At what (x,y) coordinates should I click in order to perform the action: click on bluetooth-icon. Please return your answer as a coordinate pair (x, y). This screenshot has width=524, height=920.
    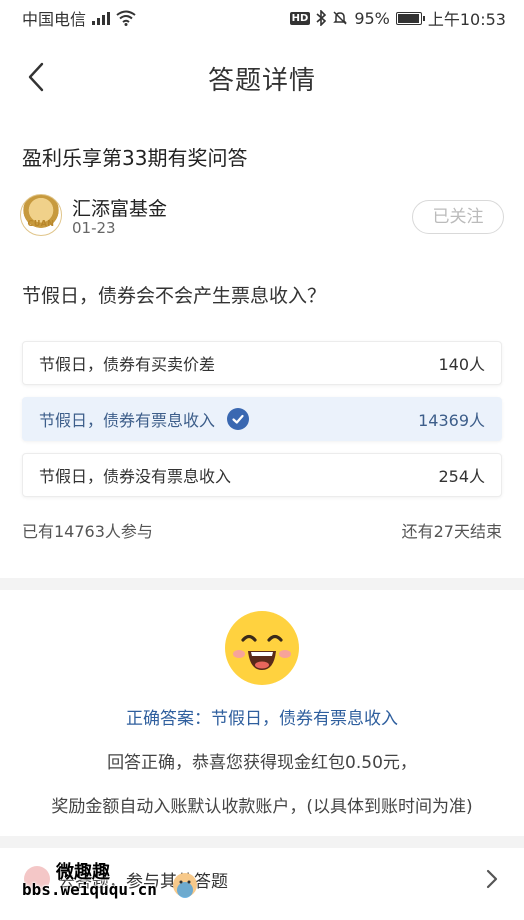
    Looking at the image, I should click on (321, 18).